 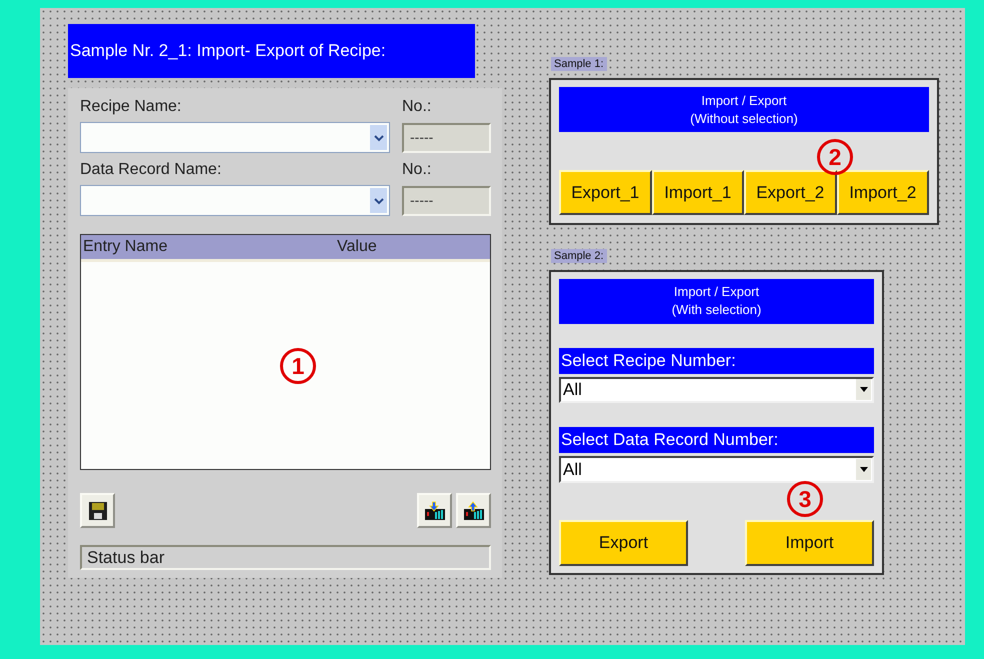 I want to click on action-button: Import_2, so click(x=882, y=192).